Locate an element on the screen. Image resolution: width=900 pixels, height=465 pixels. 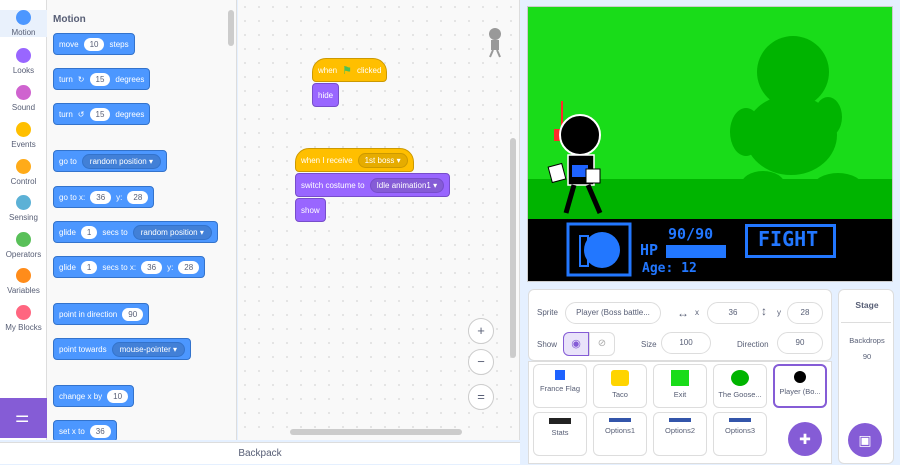
turn-right-block: turn ↻ 15 degrees is located at coordinates (102, 79).